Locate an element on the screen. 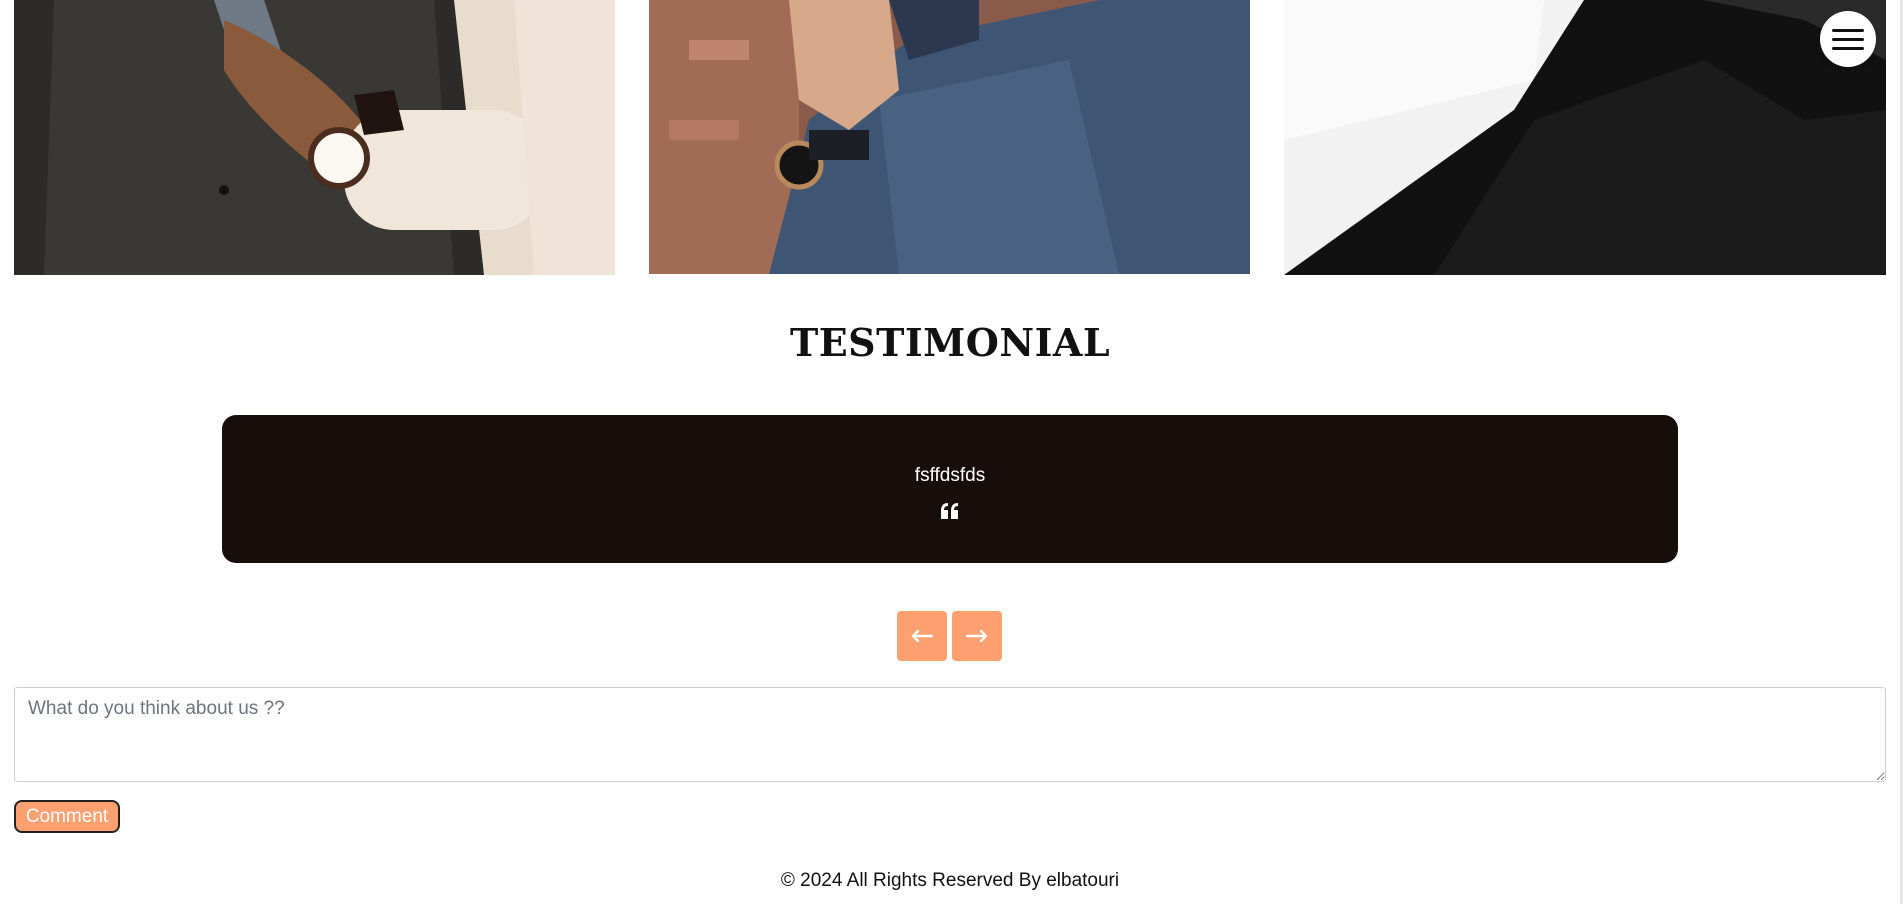 The image size is (1903, 904). footer-copyright: © 2024 All Rights Reserved By elbatouri is located at coordinates (950, 880).